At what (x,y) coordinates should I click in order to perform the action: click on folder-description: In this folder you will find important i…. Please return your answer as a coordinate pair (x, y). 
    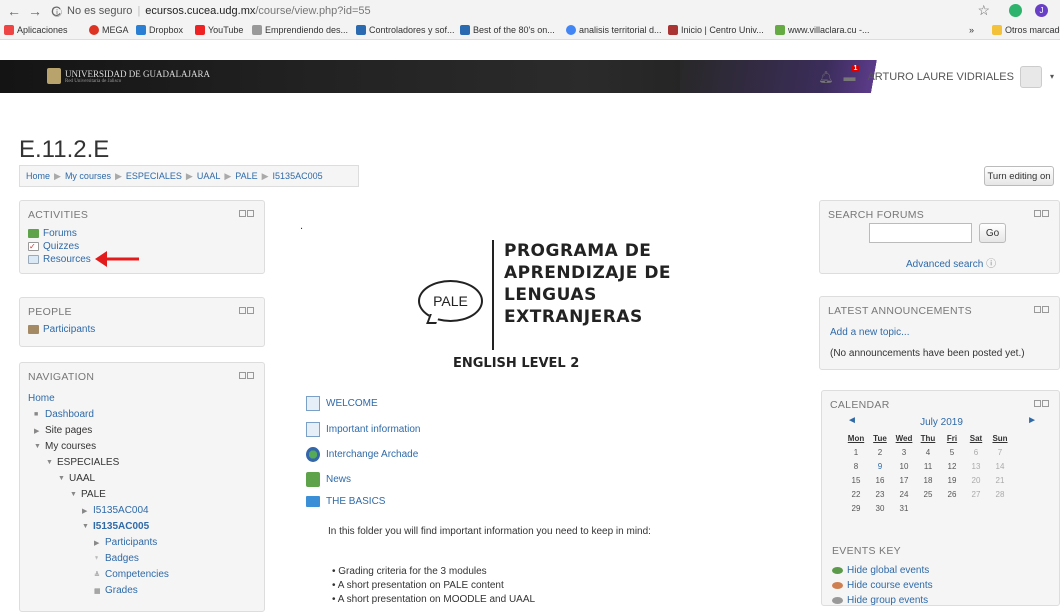
    Looking at the image, I should click on (489, 531).